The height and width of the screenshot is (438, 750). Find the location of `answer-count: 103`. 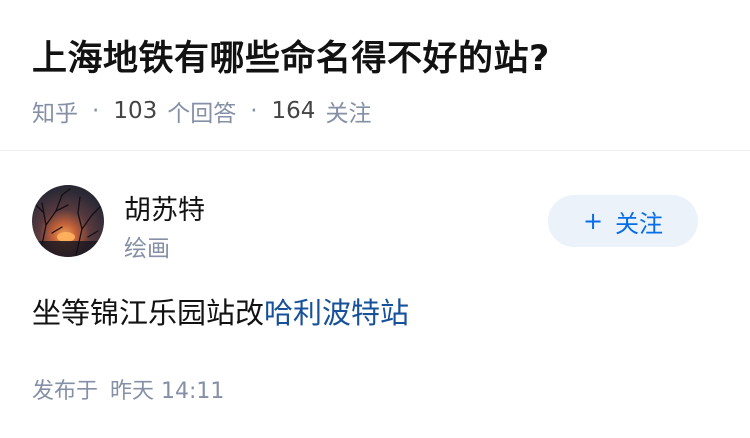

answer-count: 103 is located at coordinates (135, 111).